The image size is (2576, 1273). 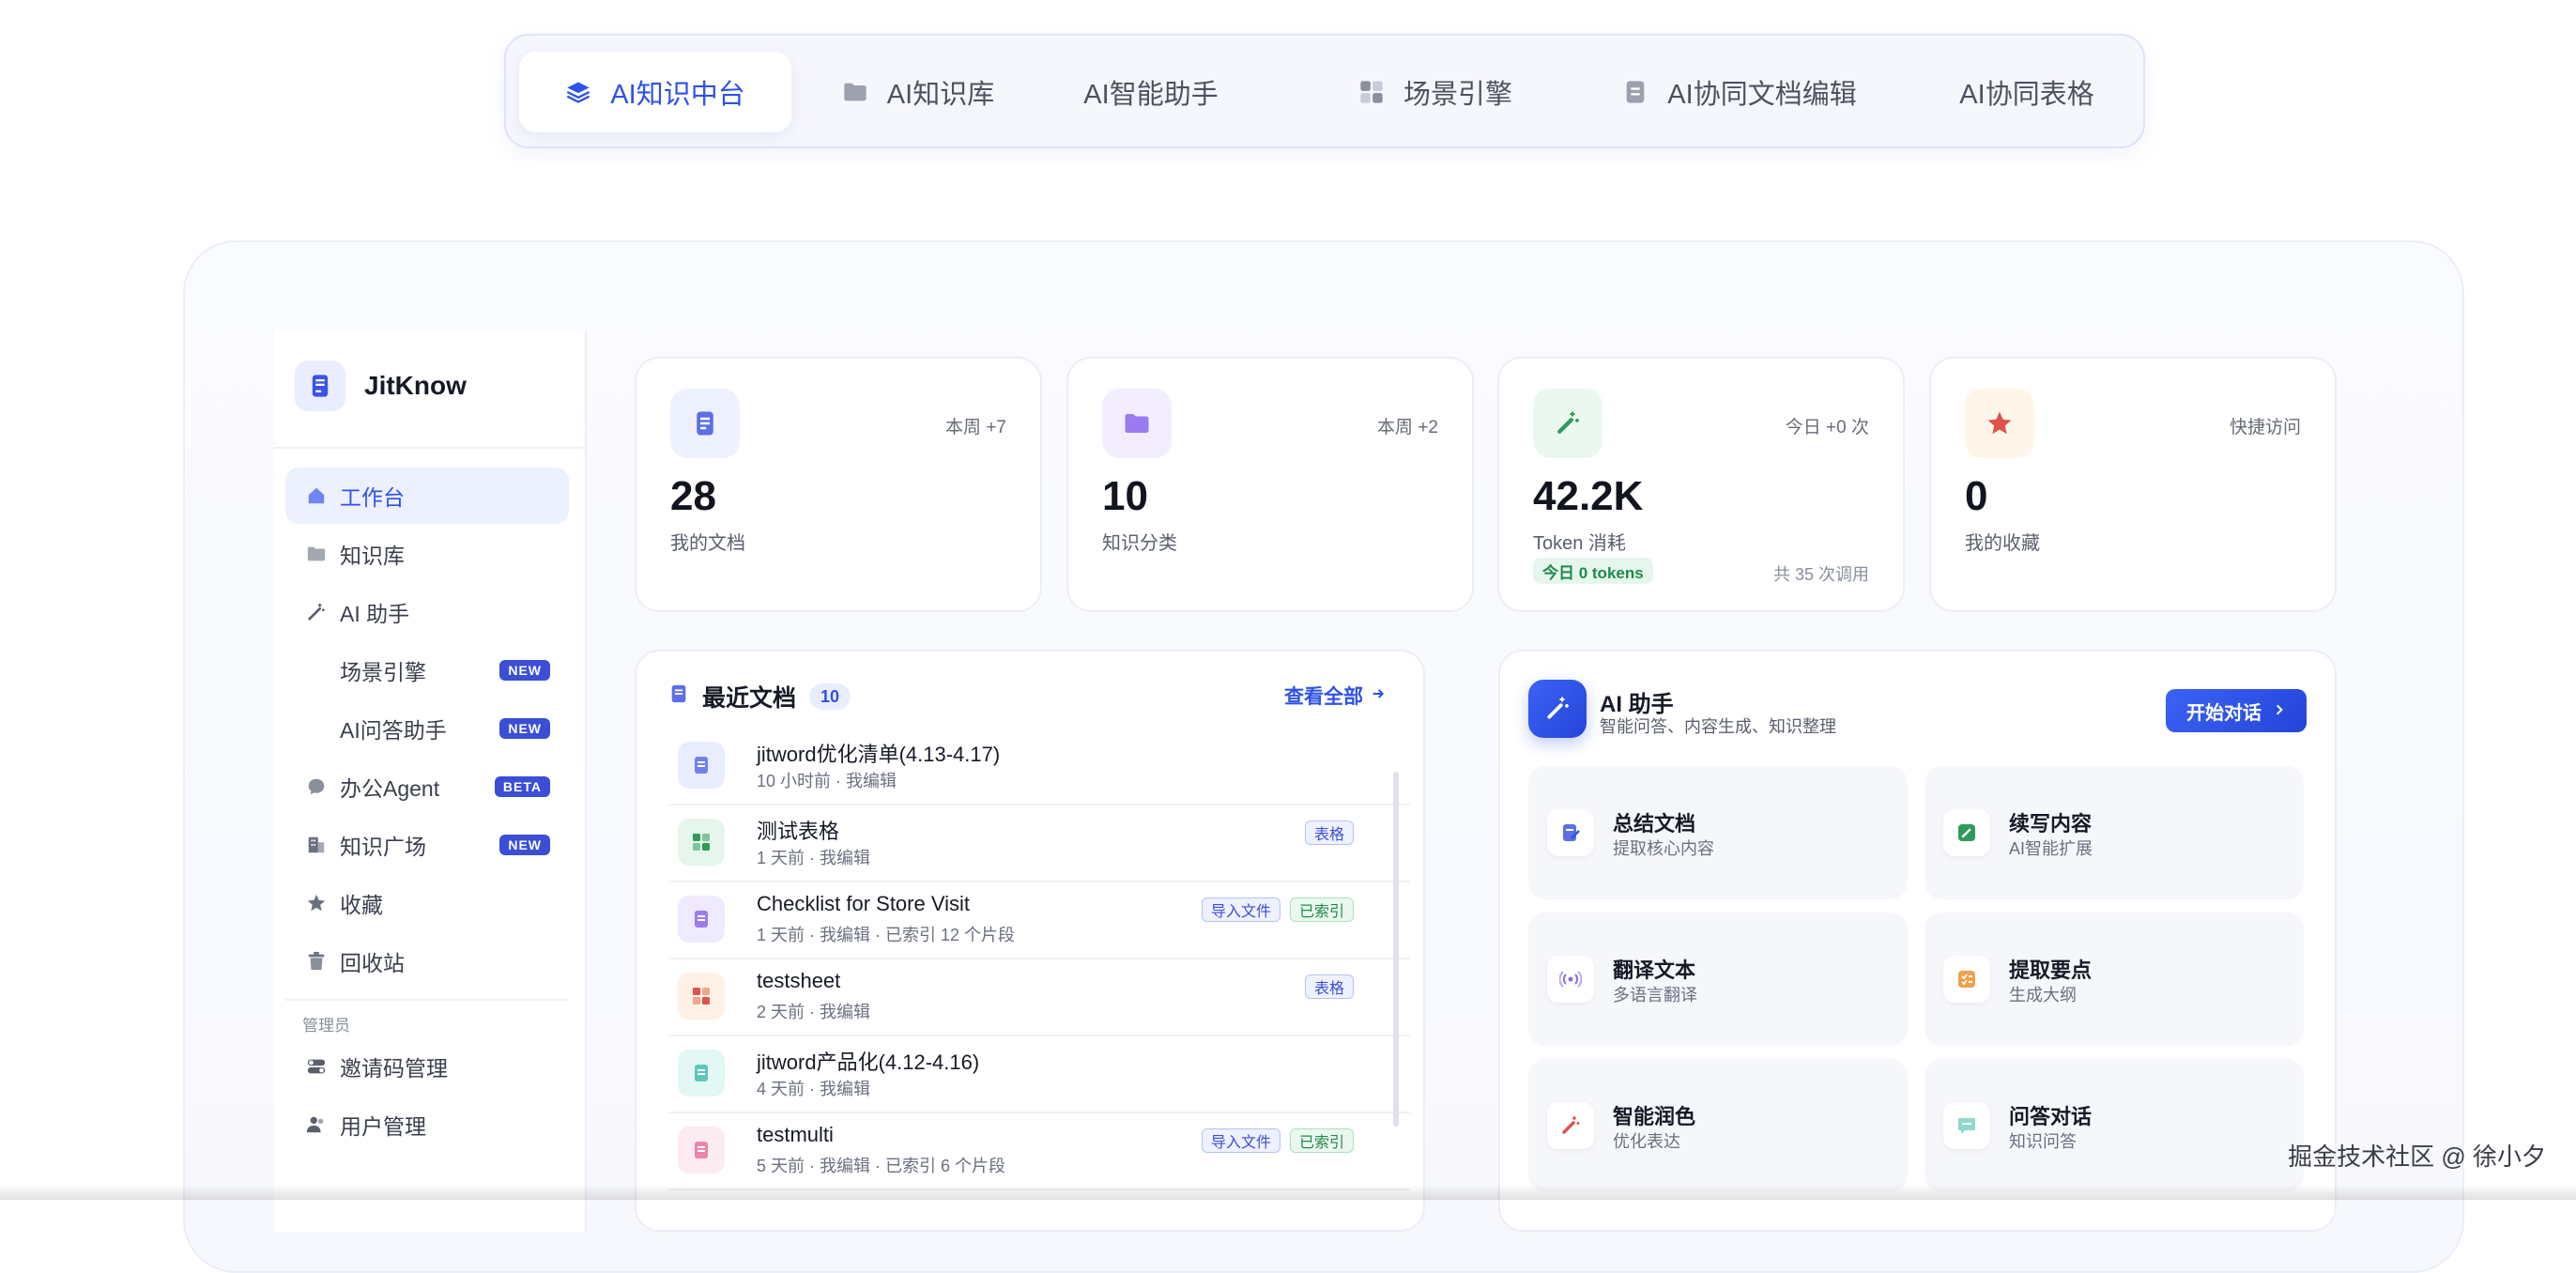 What do you see at coordinates (2114, 979) in the screenshot?
I see `feature-extract-points: 提取要点 生成大纲` at bounding box center [2114, 979].